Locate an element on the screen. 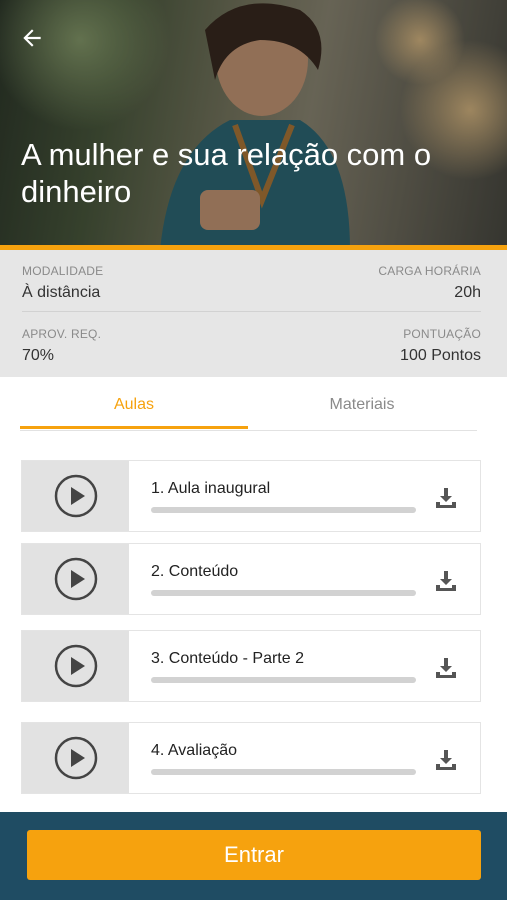 This screenshot has height=900, width=507. carga-horaria-label: CARGA HORÁRIA is located at coordinates (429, 271).